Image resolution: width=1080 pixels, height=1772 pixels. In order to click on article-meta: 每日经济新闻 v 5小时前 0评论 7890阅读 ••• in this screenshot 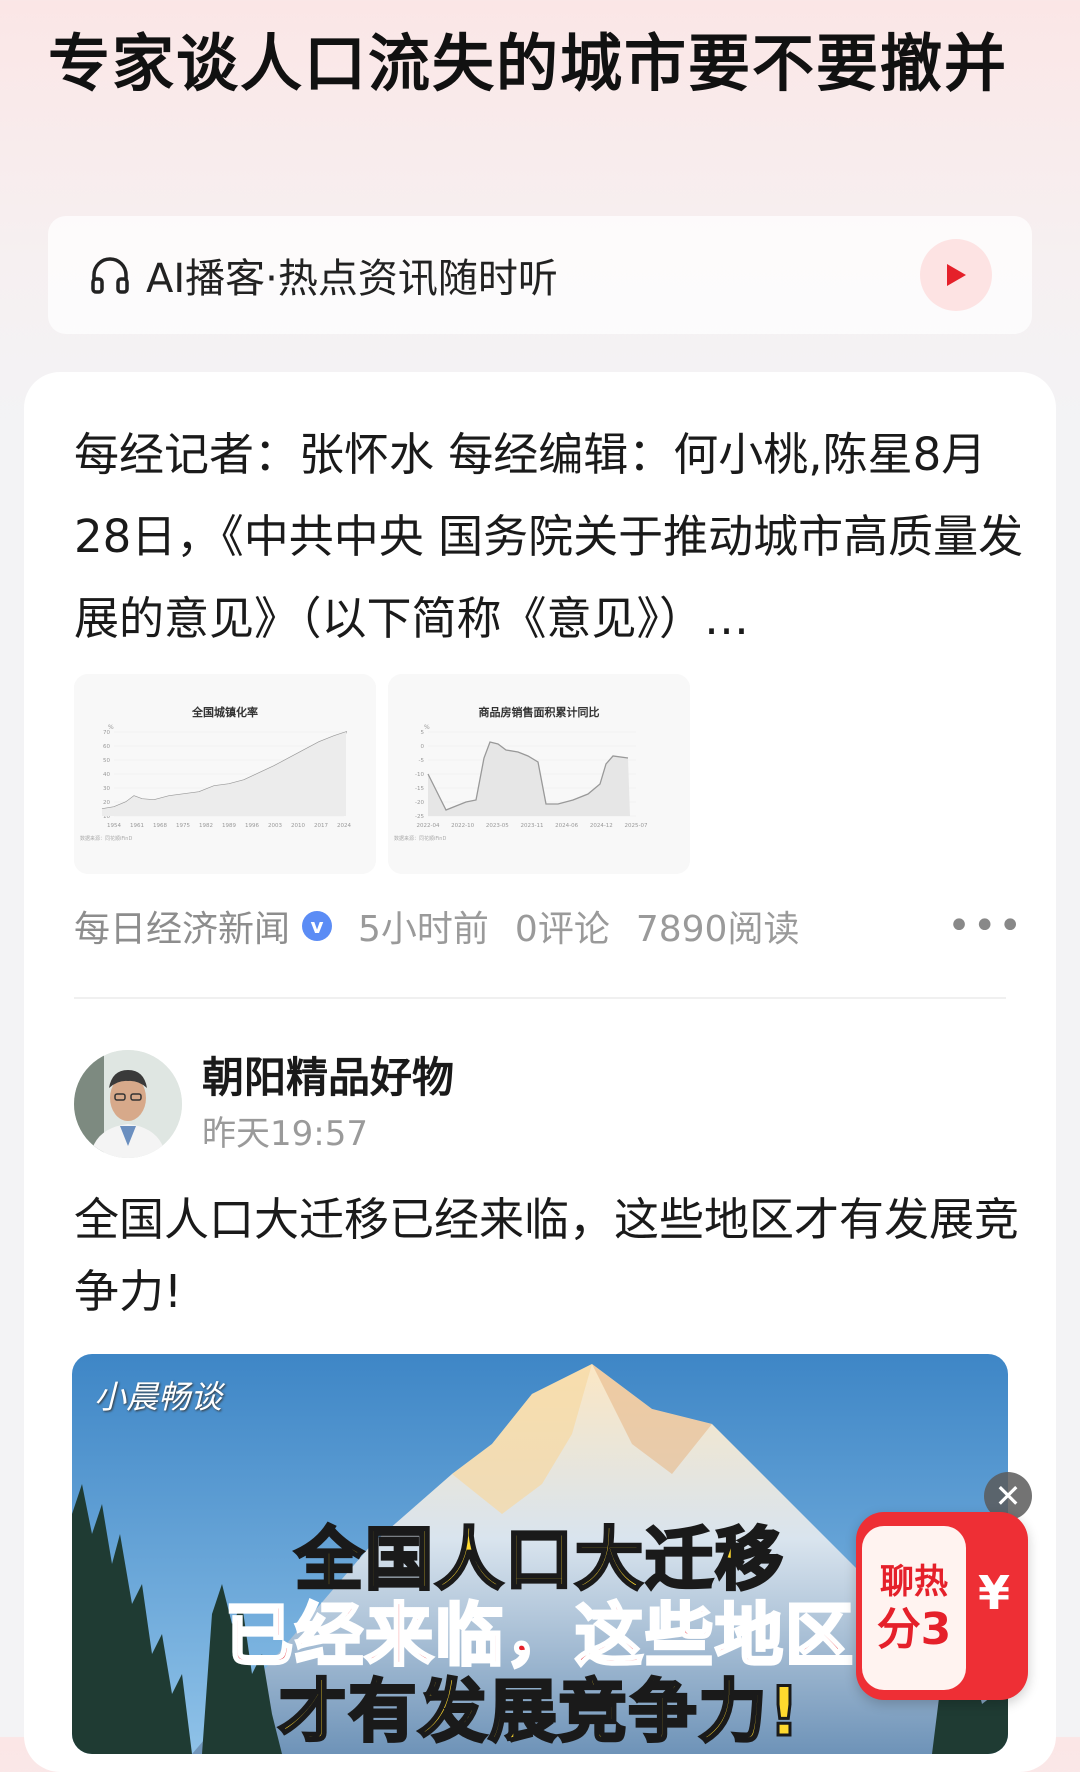, I will do `click(549, 926)`.